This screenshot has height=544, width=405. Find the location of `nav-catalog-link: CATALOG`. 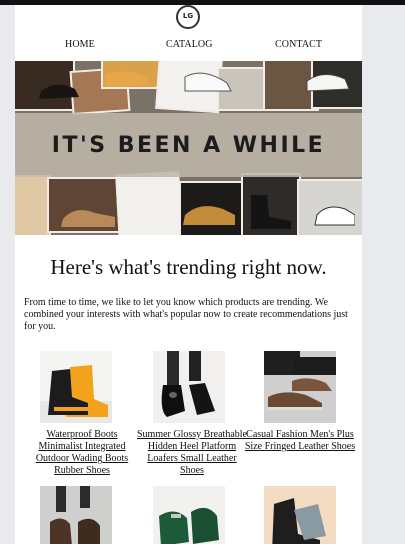

nav-catalog-link: CATALOG is located at coordinates (189, 44).